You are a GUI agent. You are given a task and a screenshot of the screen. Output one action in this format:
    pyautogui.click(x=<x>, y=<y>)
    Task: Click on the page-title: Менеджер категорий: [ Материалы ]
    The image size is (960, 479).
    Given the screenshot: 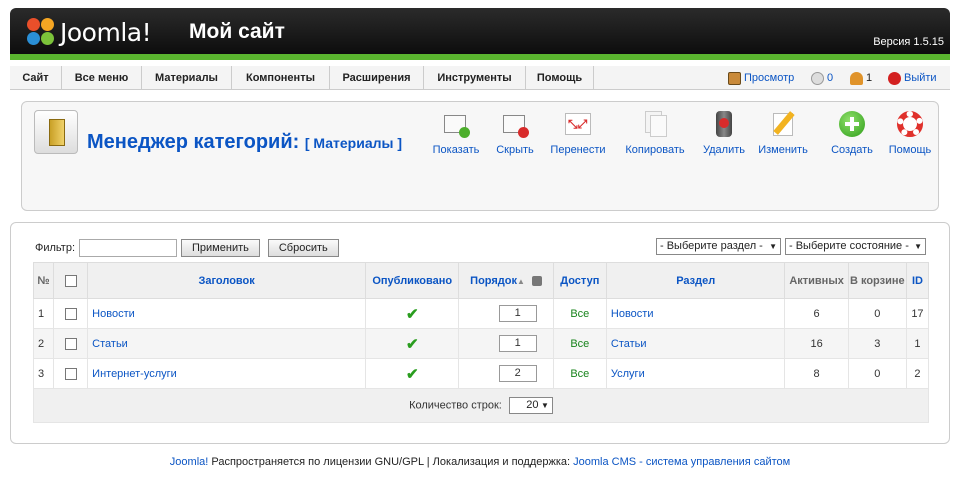 What is the action you would take?
    pyautogui.click(x=257, y=143)
    